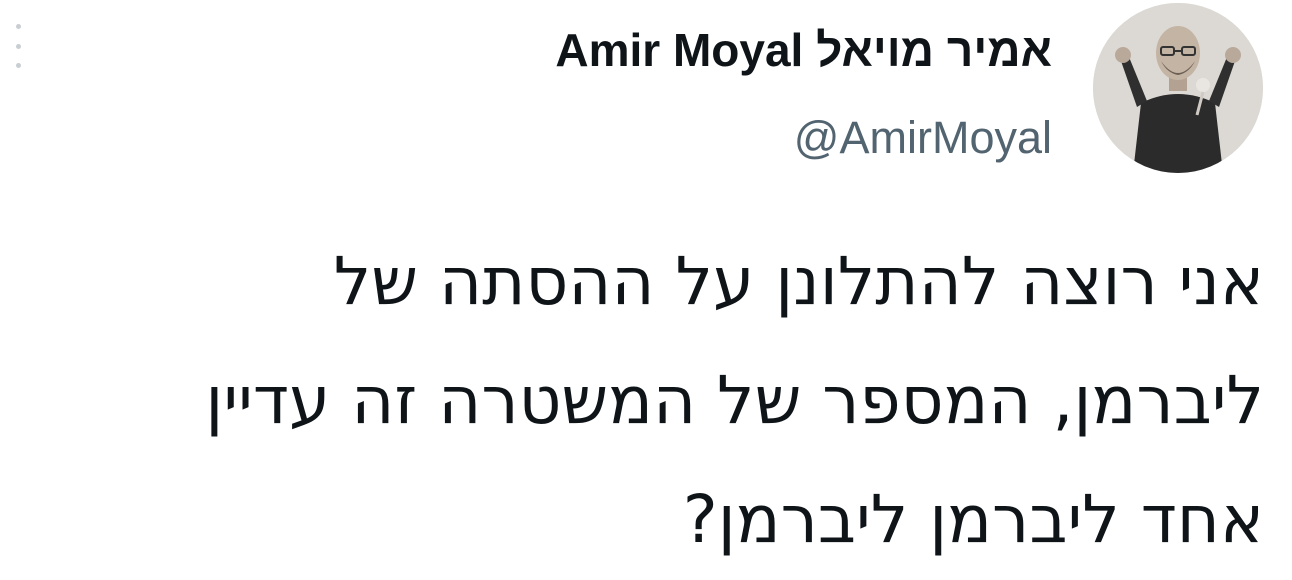  I want to click on avatar, so click(1178, 88).